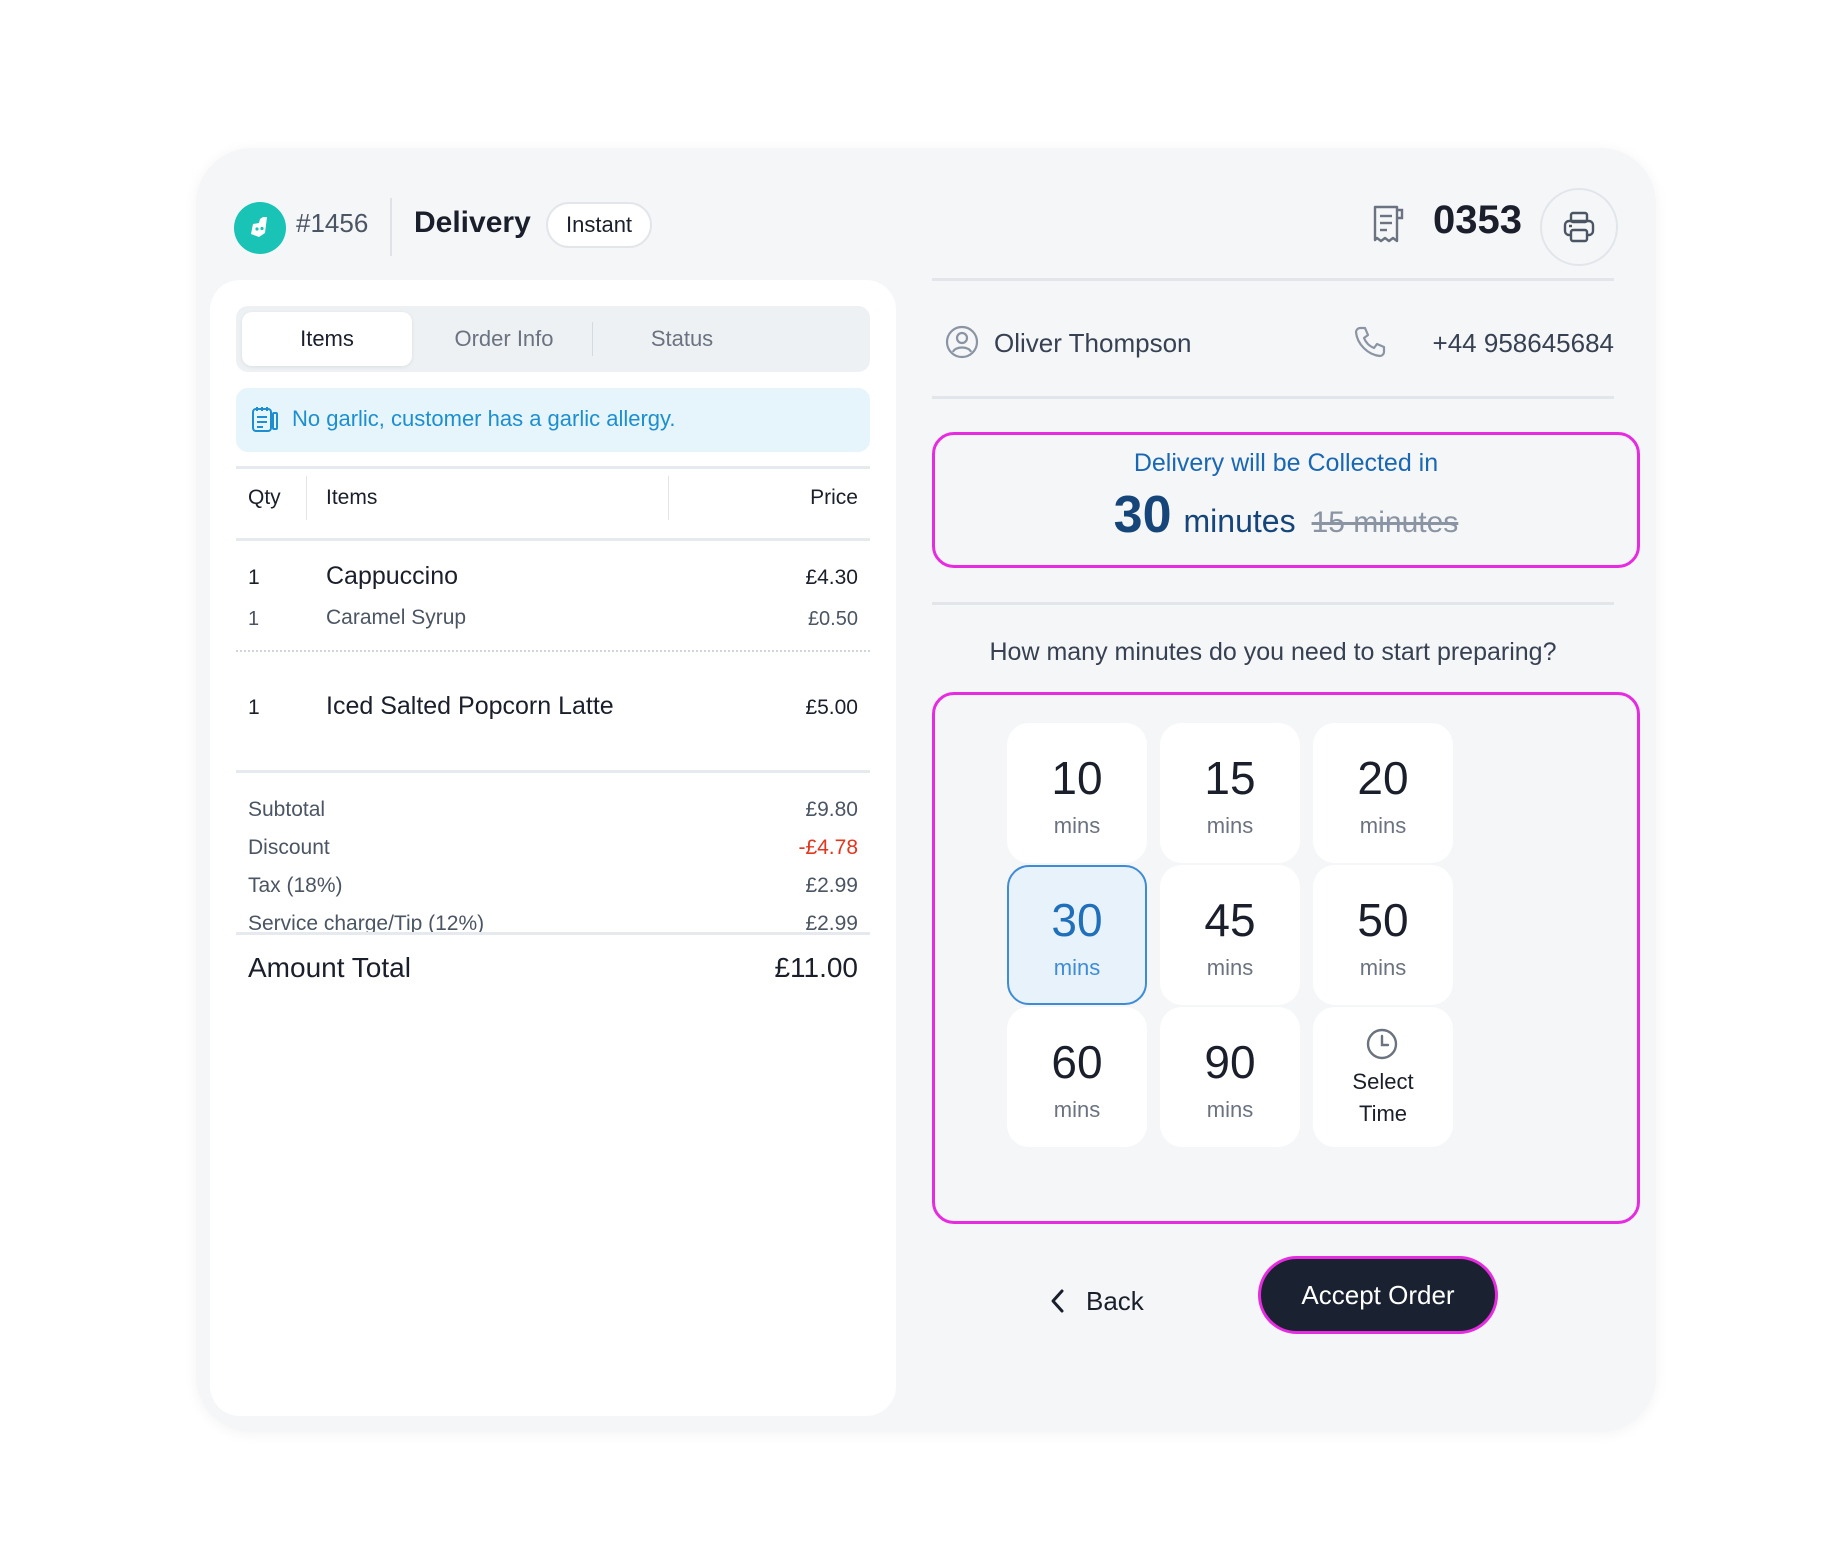  What do you see at coordinates (553, 539) in the screenshot?
I see `table-header-divider` at bounding box center [553, 539].